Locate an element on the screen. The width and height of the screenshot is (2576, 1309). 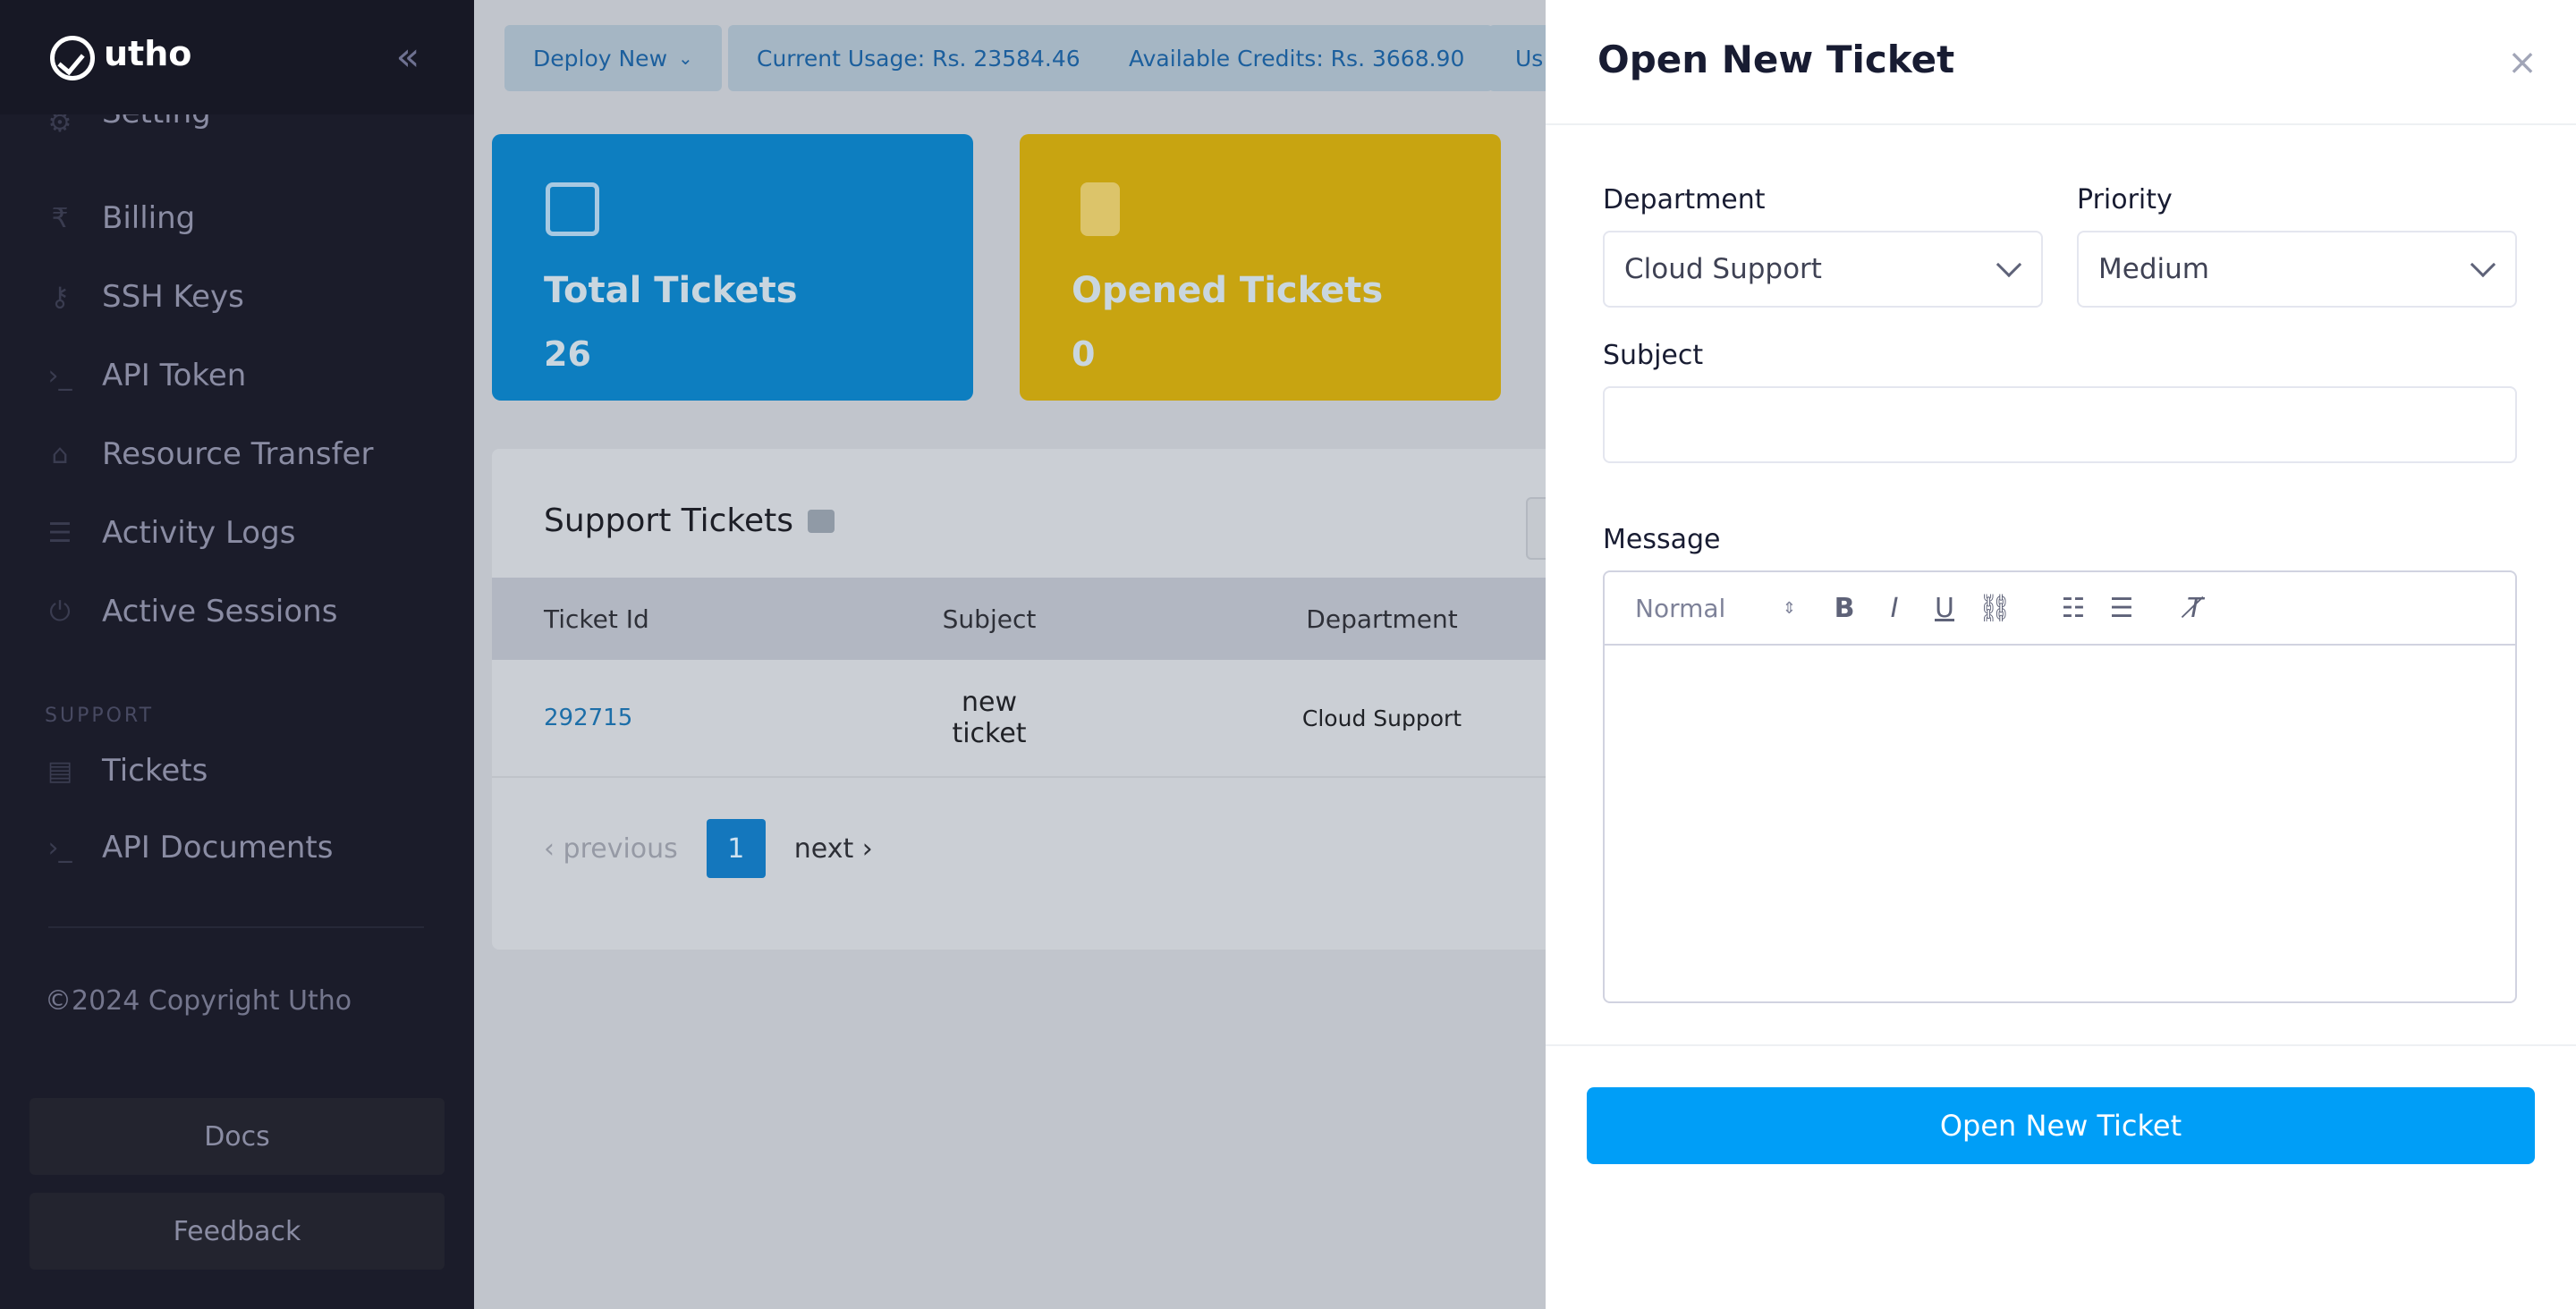
column-header-ticket-id: Ticket Id is located at coordinates (596, 619).